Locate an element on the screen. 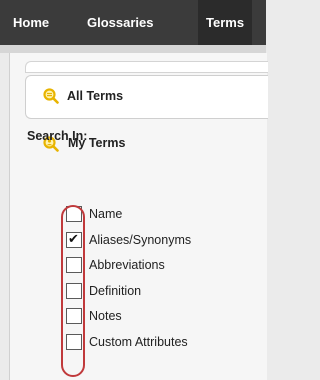  search-option-checkbox: ✔ is located at coordinates (74, 239).